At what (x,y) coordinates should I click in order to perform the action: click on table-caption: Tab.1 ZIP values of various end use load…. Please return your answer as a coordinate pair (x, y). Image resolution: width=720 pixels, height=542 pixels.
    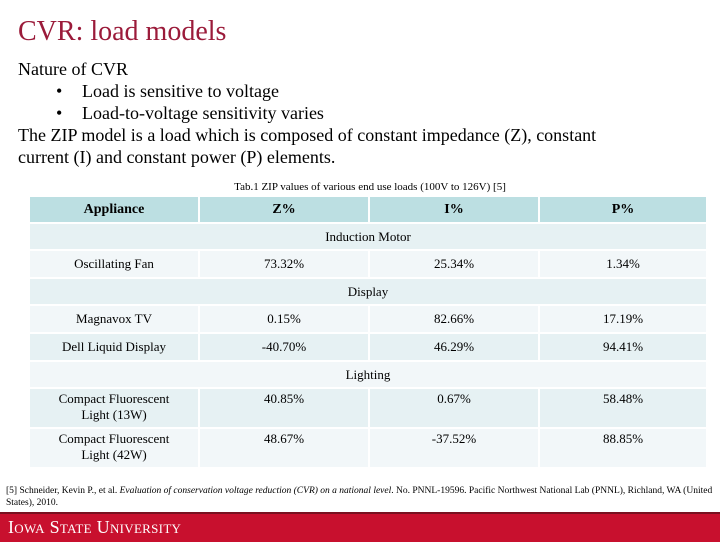
    Looking at the image, I should click on (370, 187).